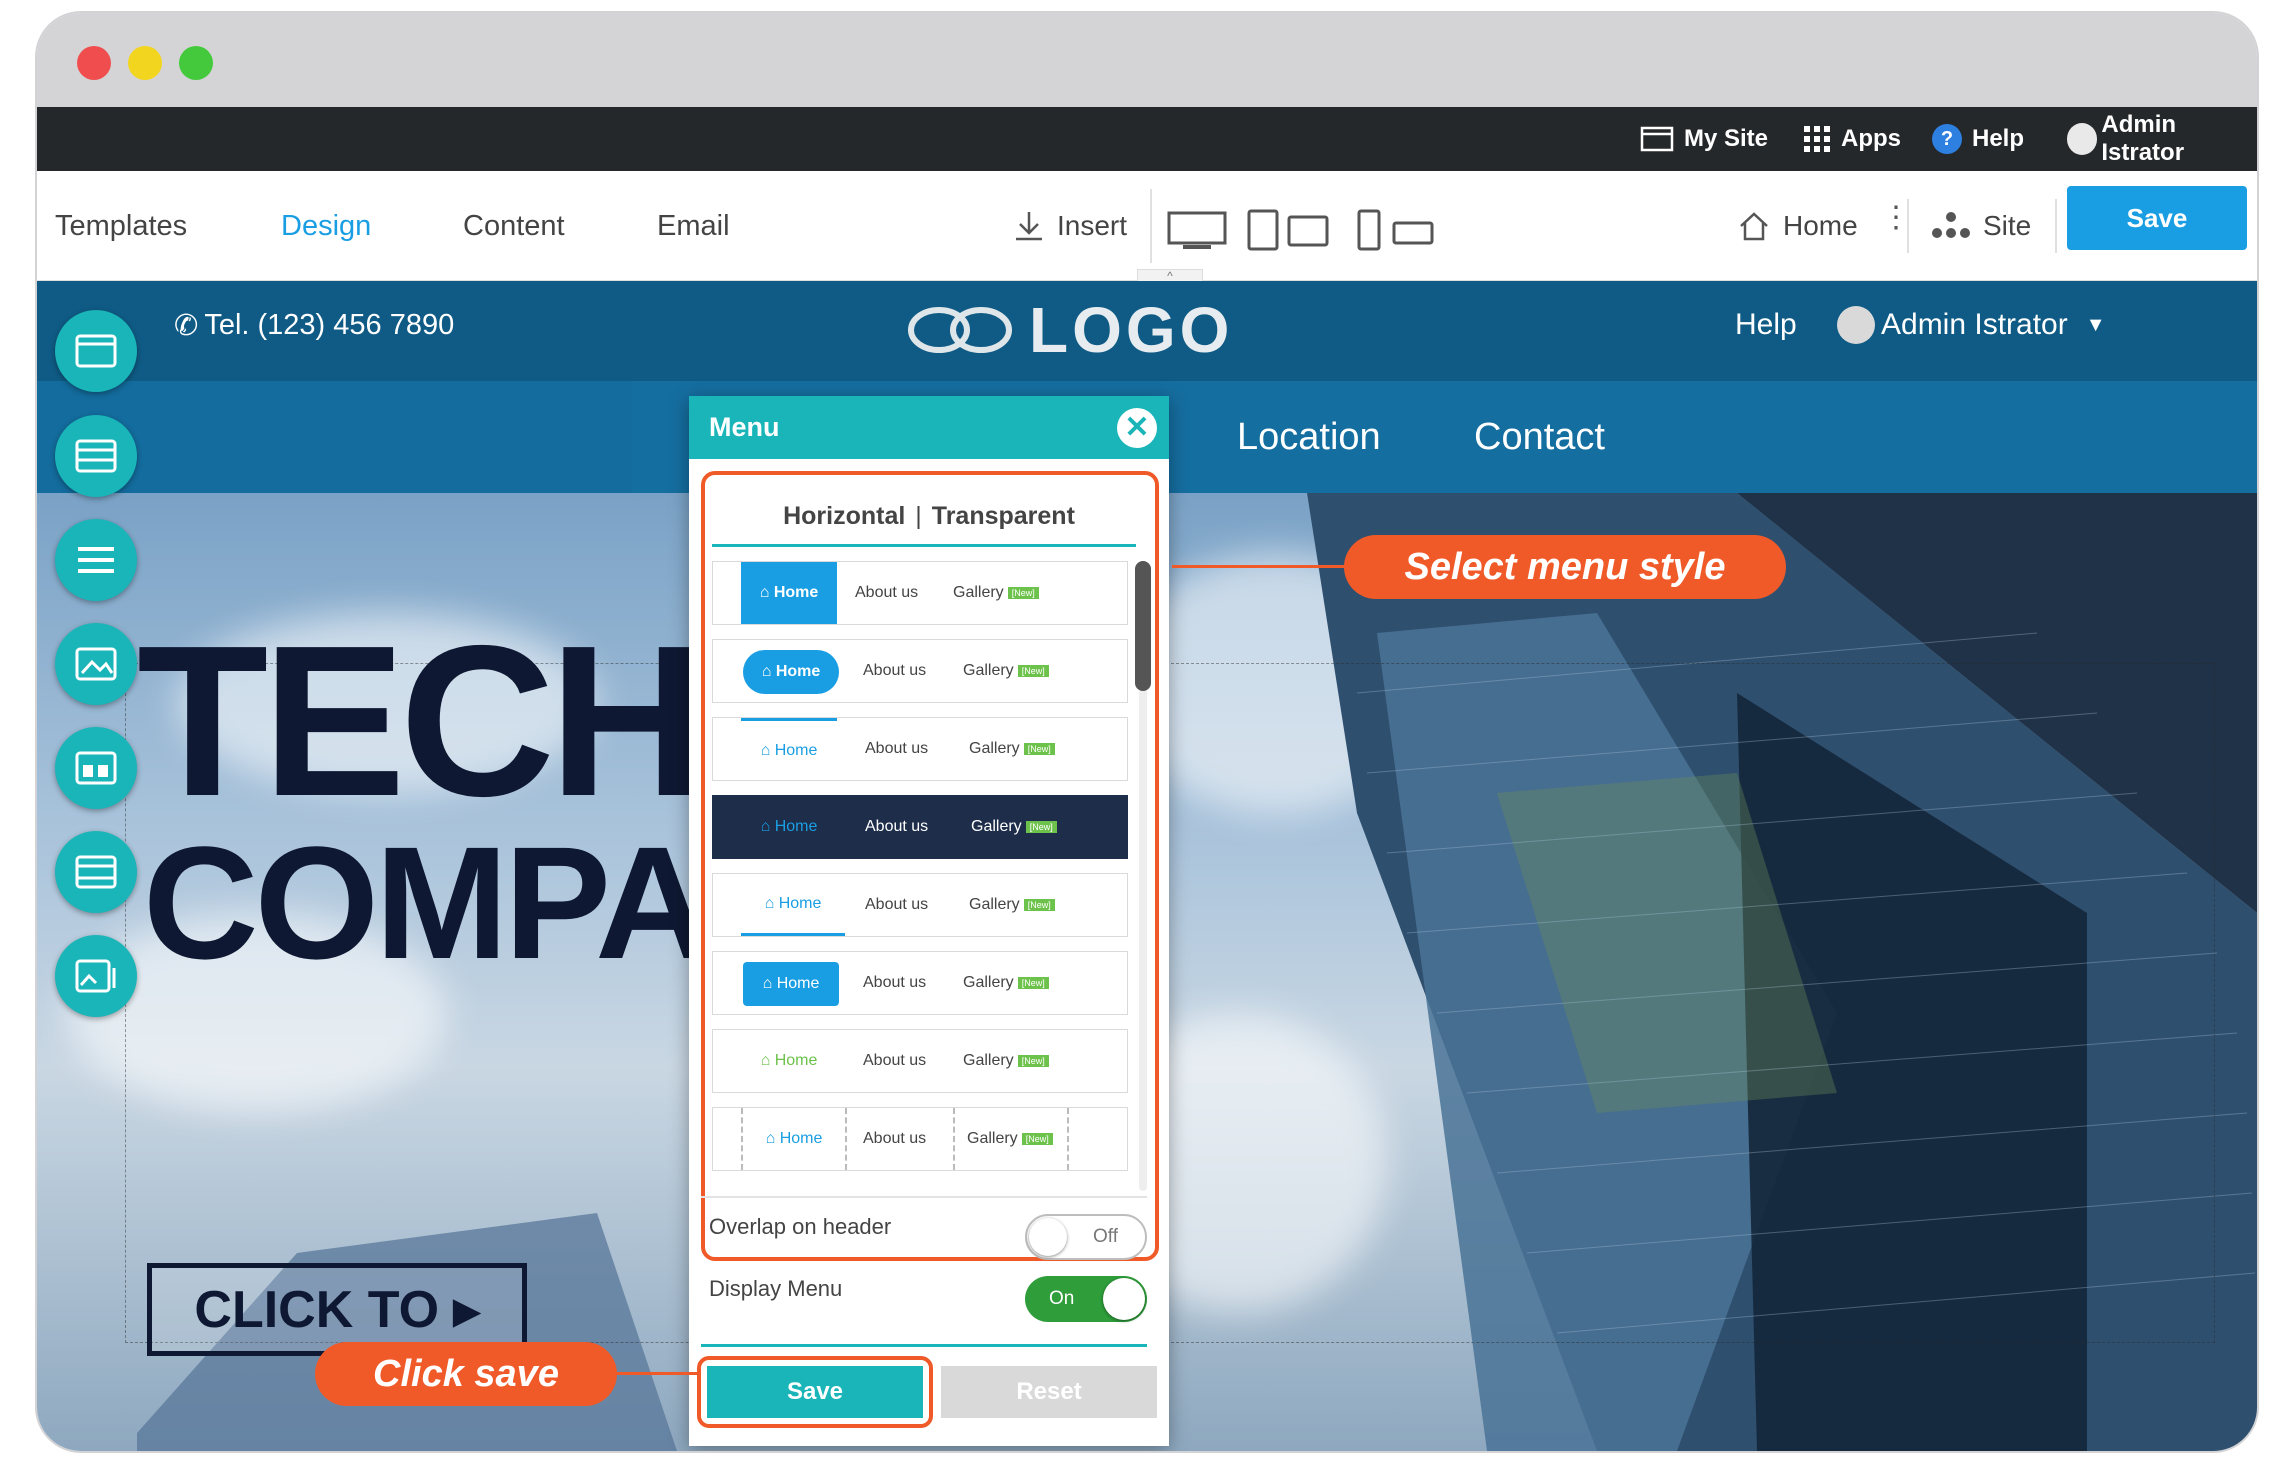 This screenshot has height=1458, width=2292. What do you see at coordinates (1029, 226) in the screenshot?
I see `download-icon` at bounding box center [1029, 226].